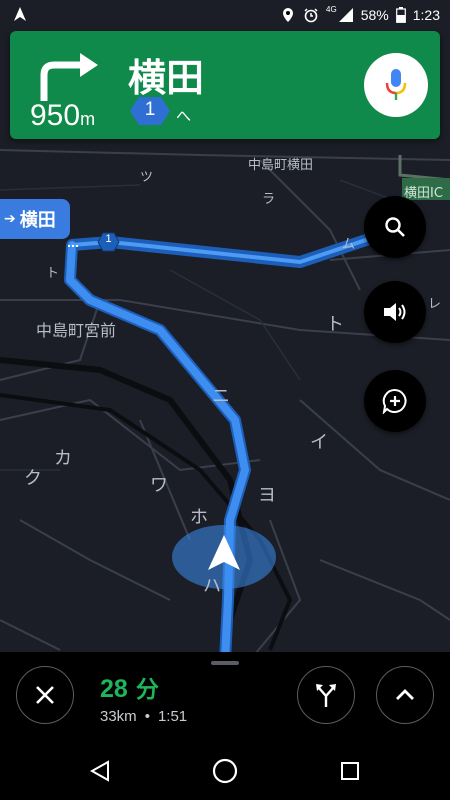  Describe the element at coordinates (166, 78) in the screenshot. I see `direction-street-name: 横田` at that location.